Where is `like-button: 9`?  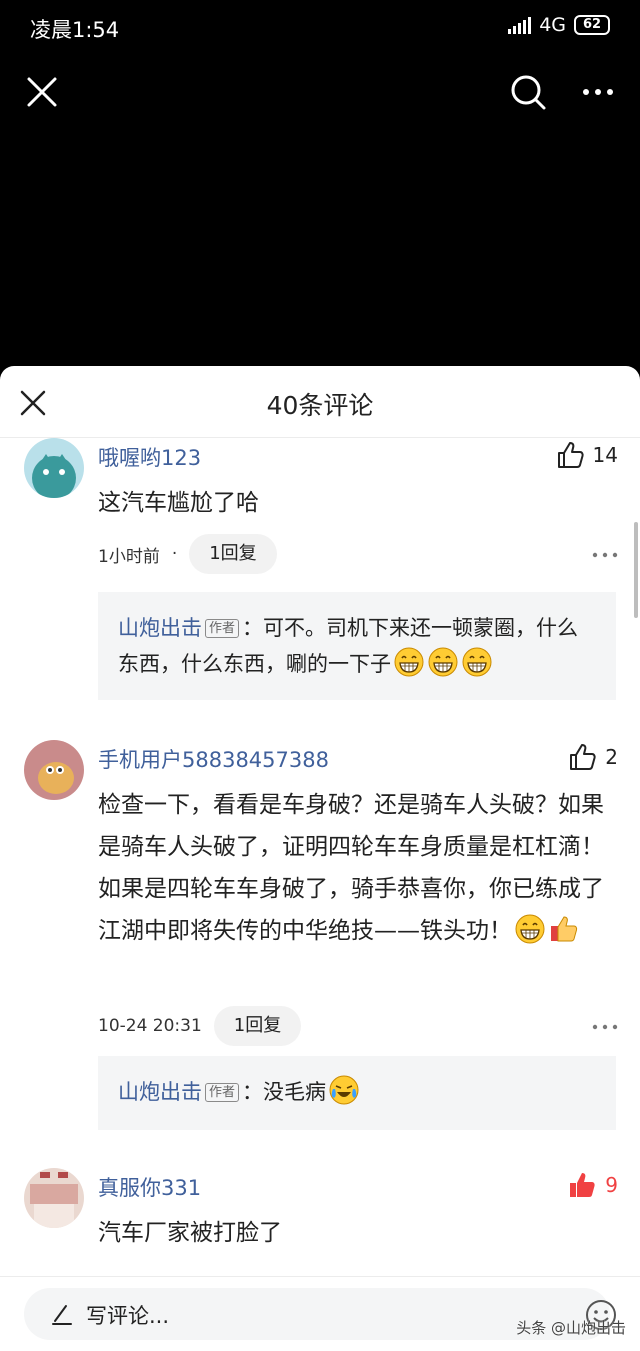 like-button: 9 is located at coordinates (592, 1185).